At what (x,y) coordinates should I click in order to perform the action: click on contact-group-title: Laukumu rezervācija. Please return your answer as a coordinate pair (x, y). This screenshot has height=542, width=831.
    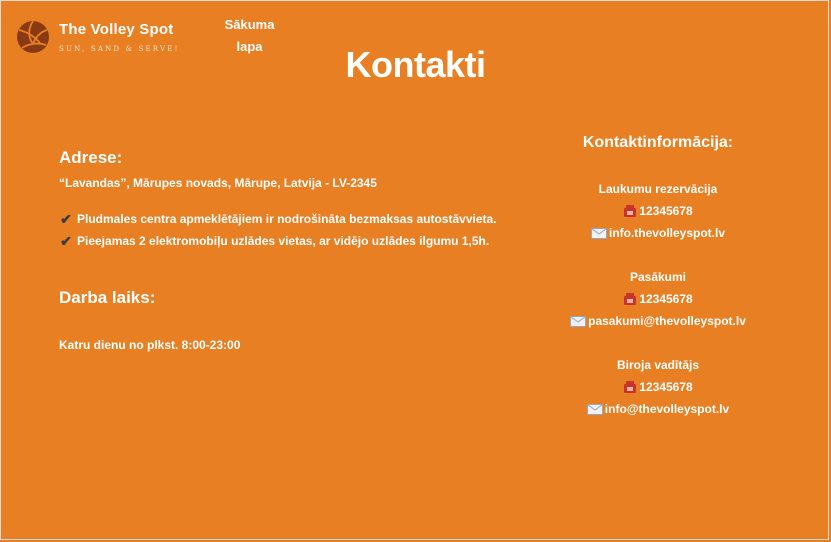
    Looking at the image, I should click on (658, 189).